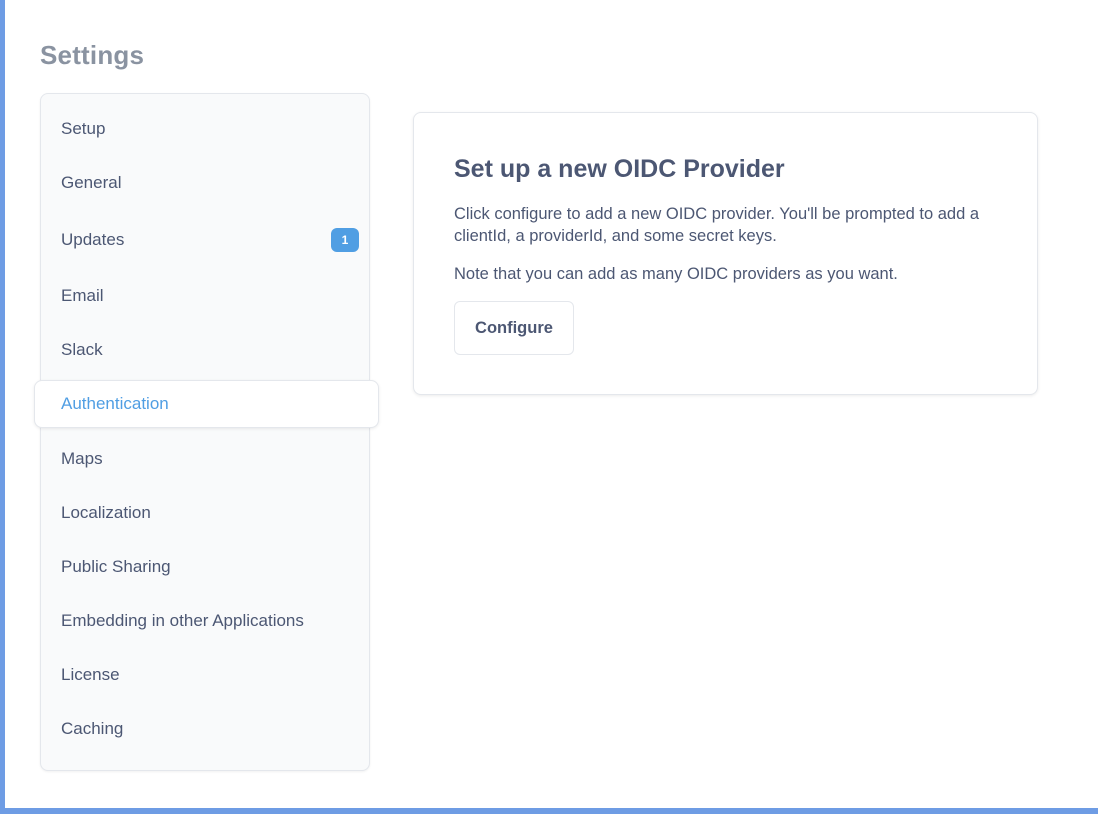 The width and height of the screenshot is (1098, 814). I want to click on sidebar-item-general: General, so click(211, 183).